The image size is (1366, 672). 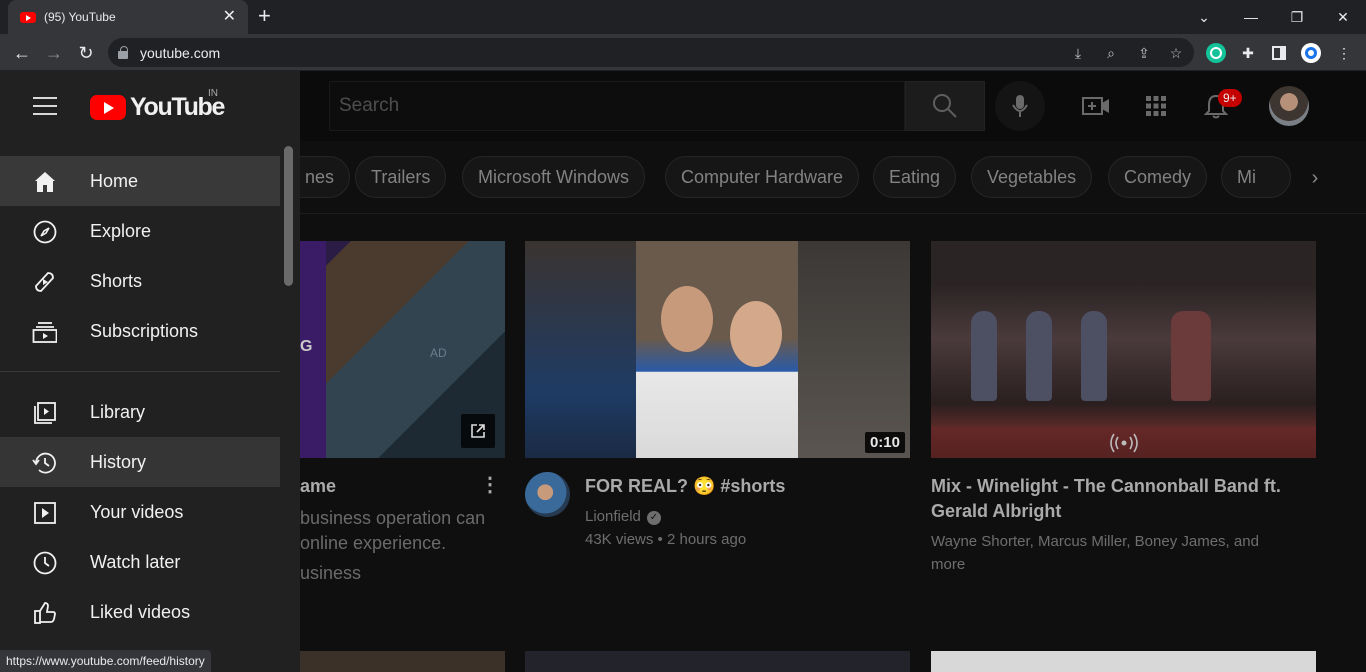 I want to click on video-stats: 43K views • 2 hours ago, so click(x=666, y=539).